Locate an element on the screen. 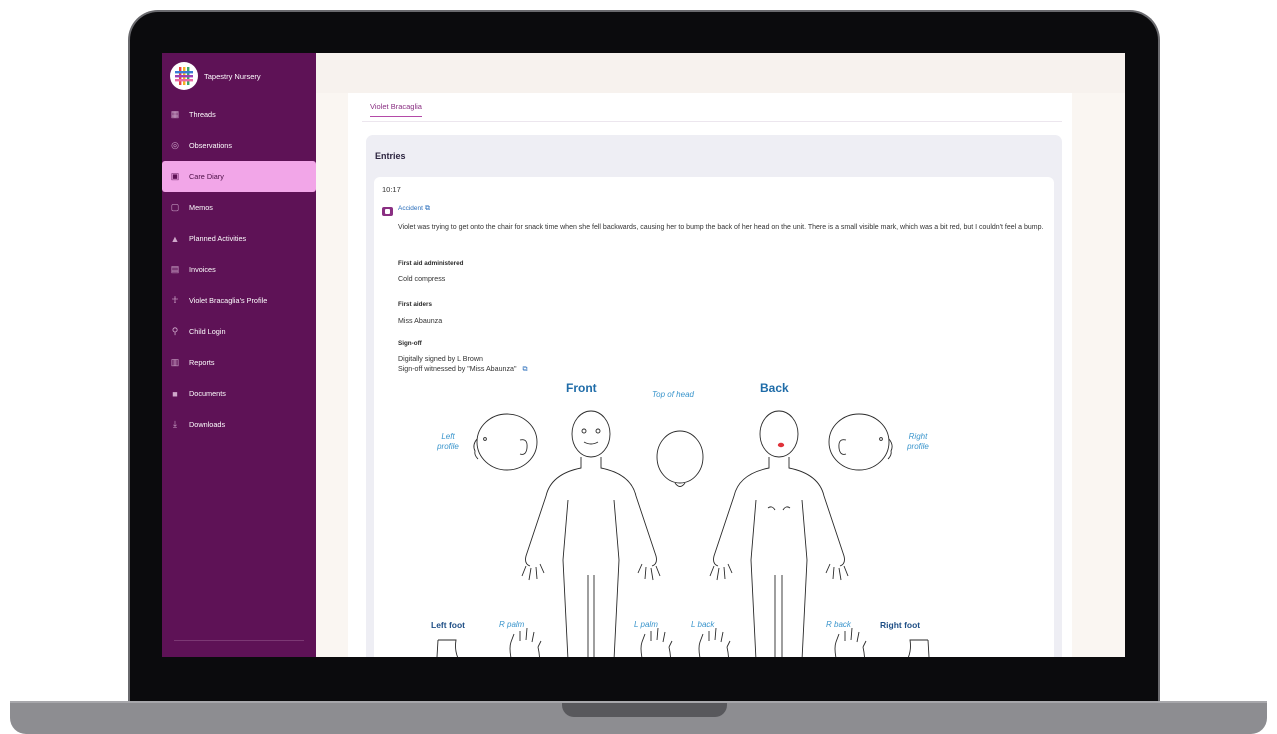  sidebar-item-label: Care Diary is located at coordinates (206, 176).